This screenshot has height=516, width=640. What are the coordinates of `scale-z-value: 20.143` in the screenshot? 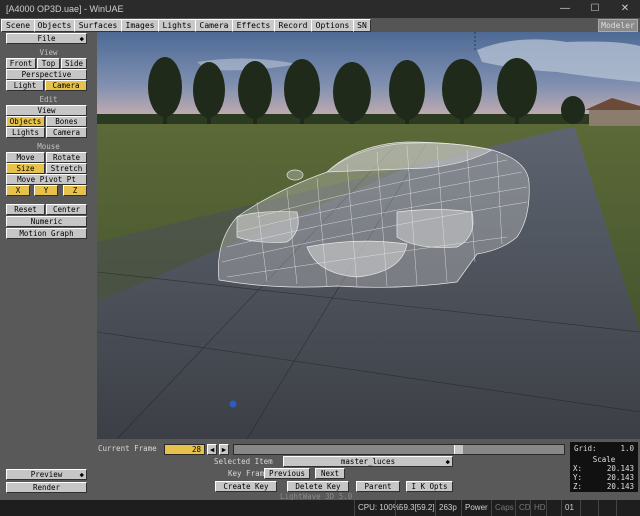 It's located at (620, 486).